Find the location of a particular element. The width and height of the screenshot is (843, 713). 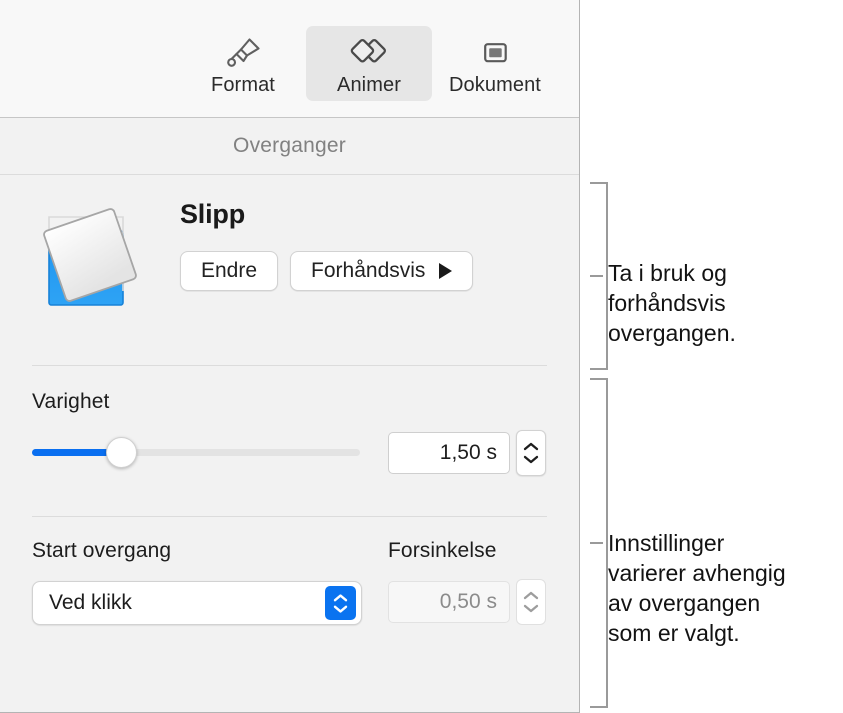

preview-transition-button: Forhåndsvis is located at coordinates (382, 271).